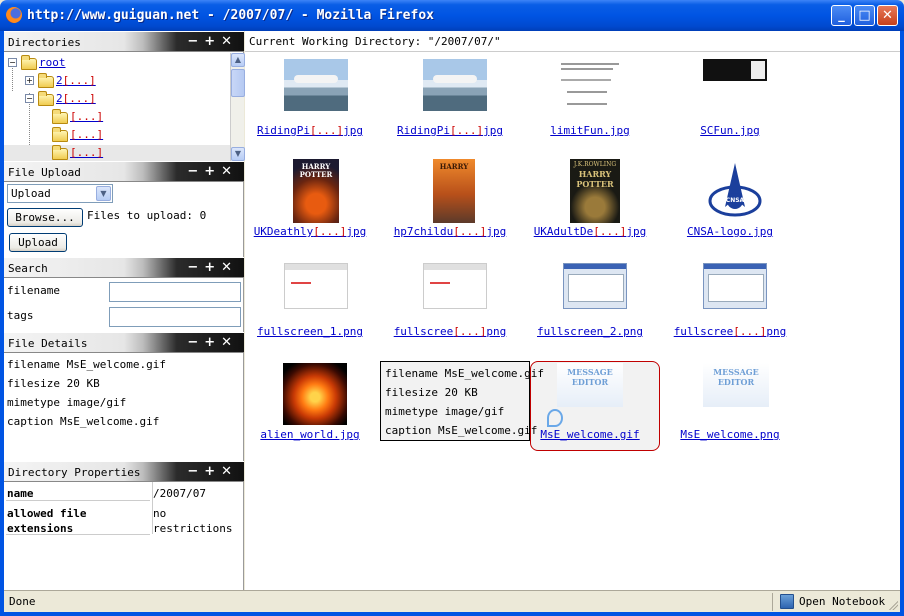  What do you see at coordinates (595, 191) in the screenshot?
I see `thumbnail-image: J.K.ROWLING HARRY POTTER` at bounding box center [595, 191].